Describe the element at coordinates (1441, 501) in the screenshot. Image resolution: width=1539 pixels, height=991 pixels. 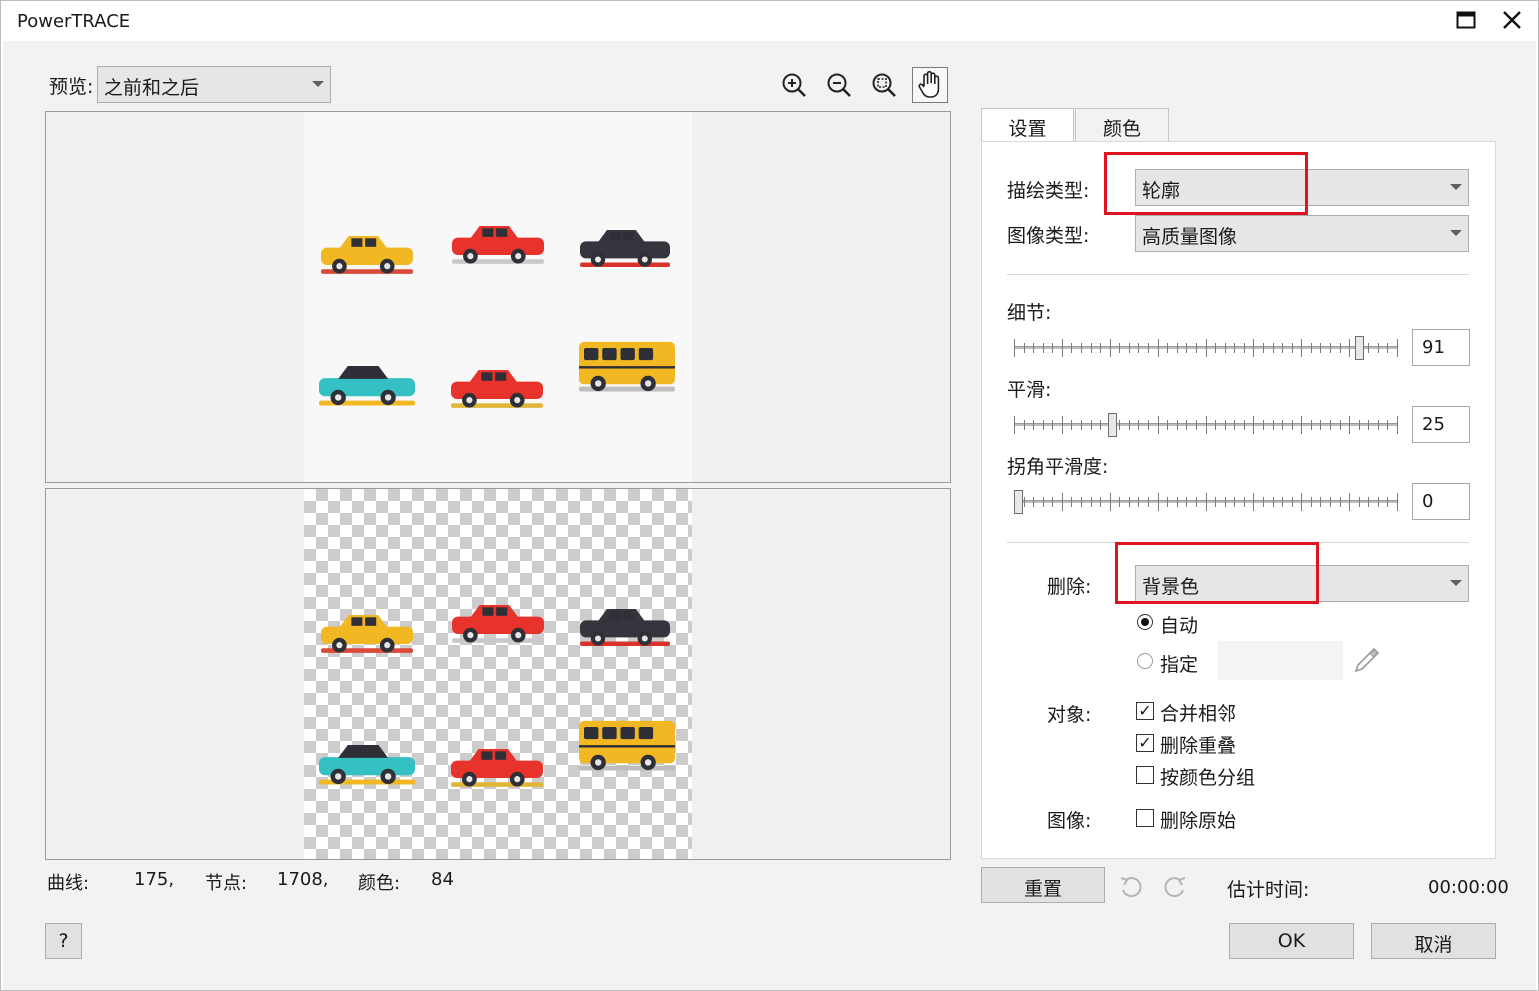
I see `corner-smoothness-value-field: 0` at that location.